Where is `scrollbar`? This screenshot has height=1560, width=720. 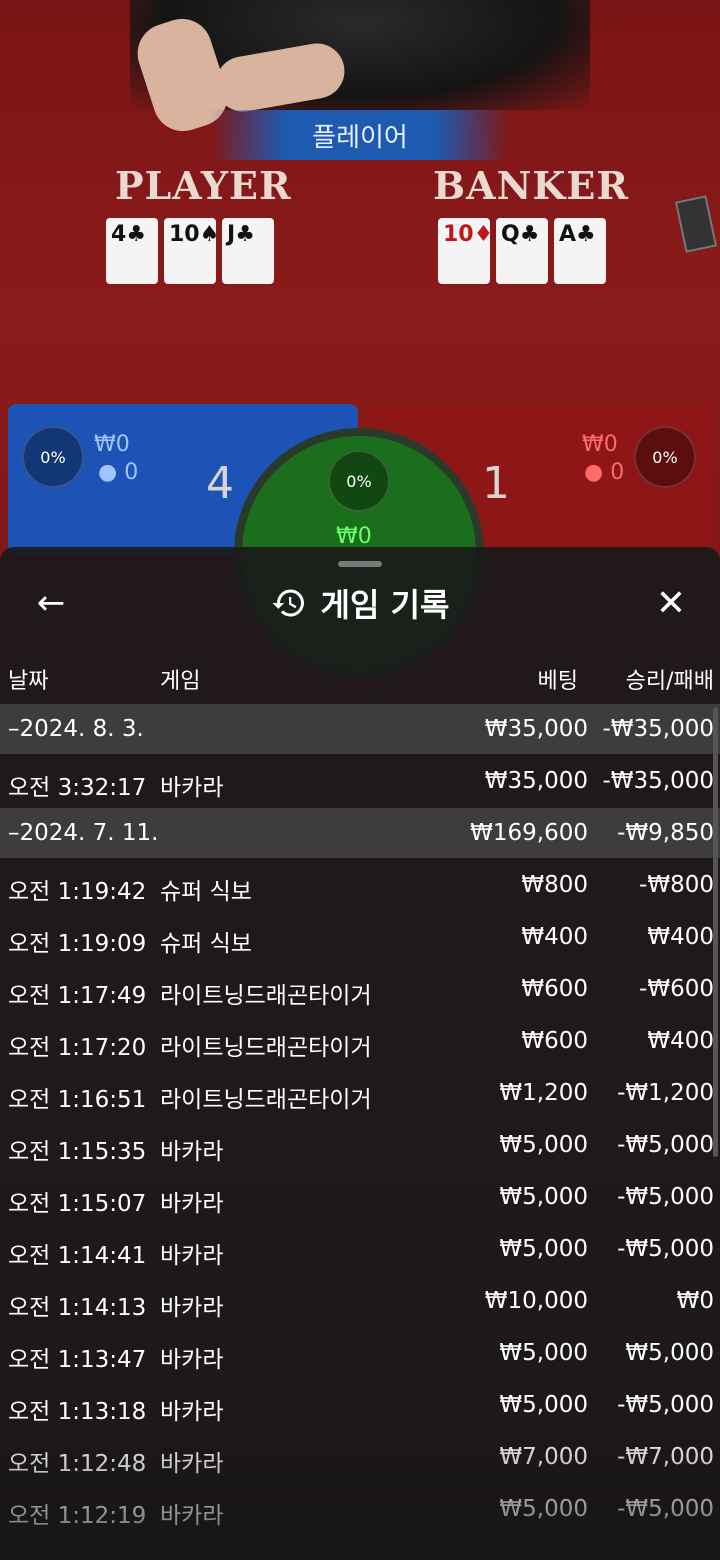
scrollbar is located at coordinates (715, 932).